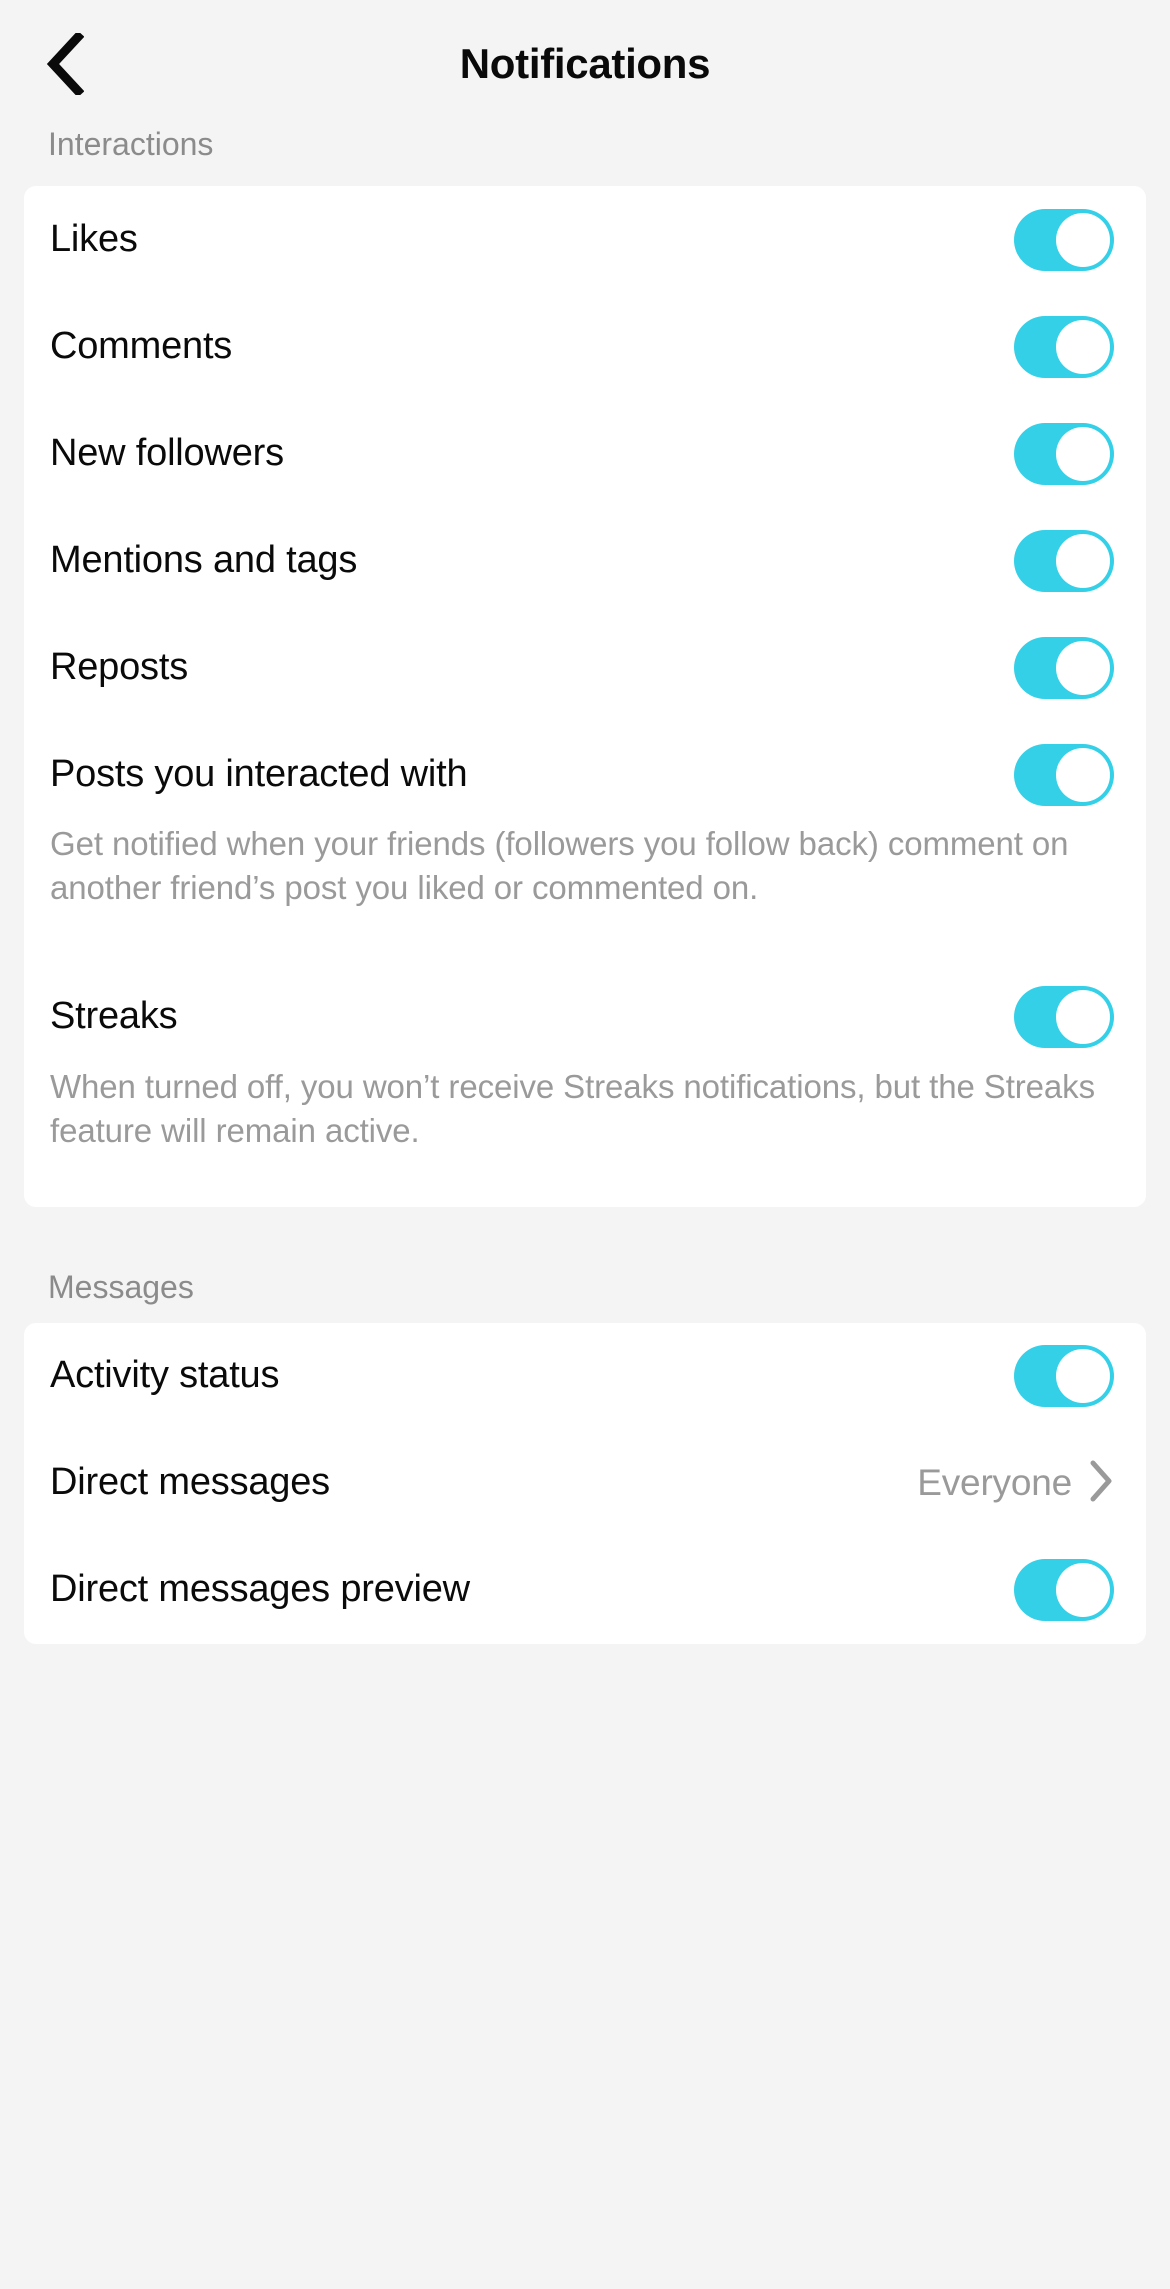  I want to click on toggle-new-followers, so click(1064, 453).